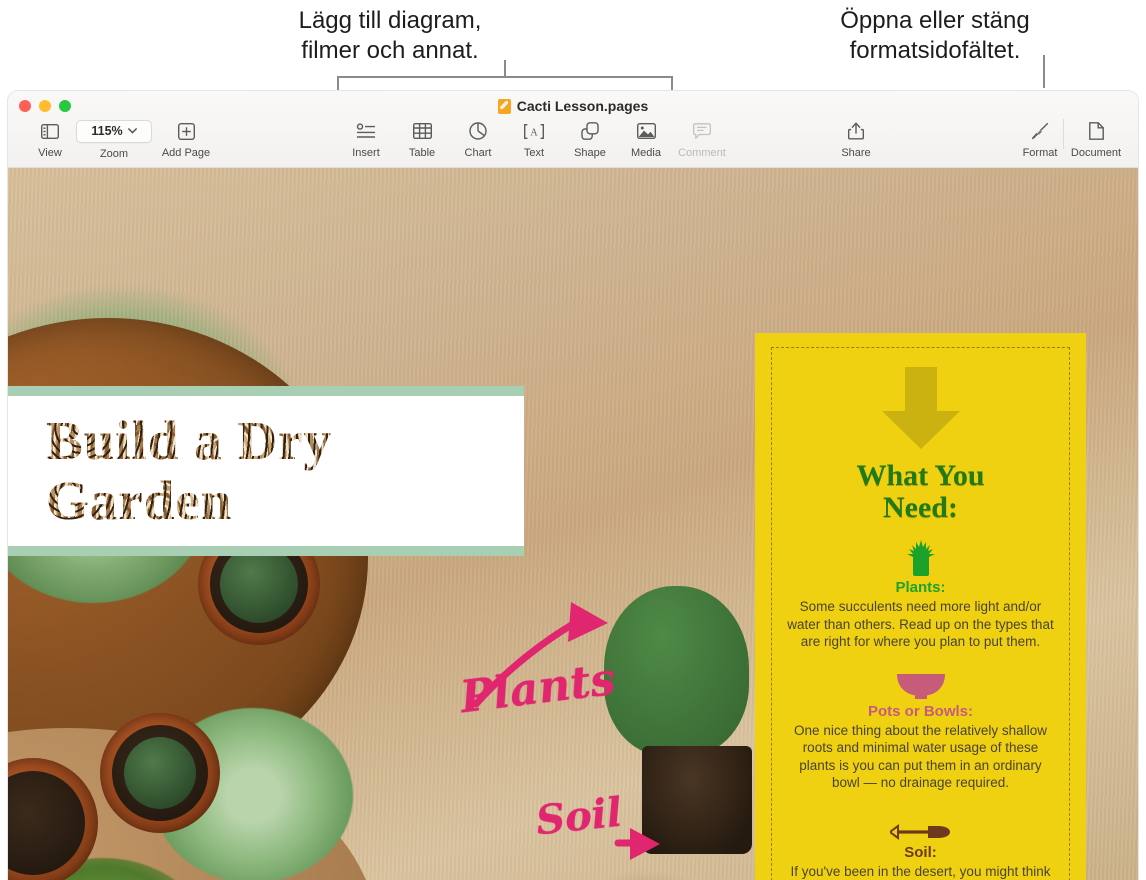 The image size is (1146, 880). I want to click on chart-icon, so click(478, 131).